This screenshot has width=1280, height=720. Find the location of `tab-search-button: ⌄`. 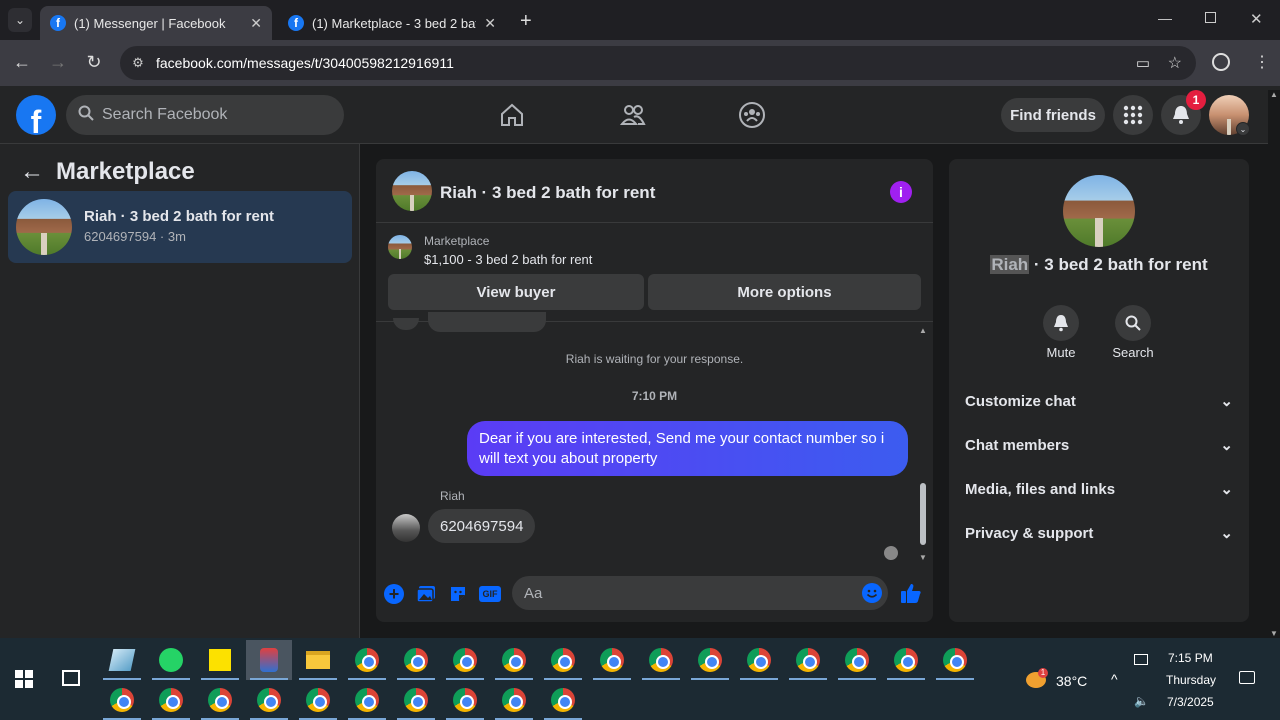

tab-search-button: ⌄ is located at coordinates (20, 20).